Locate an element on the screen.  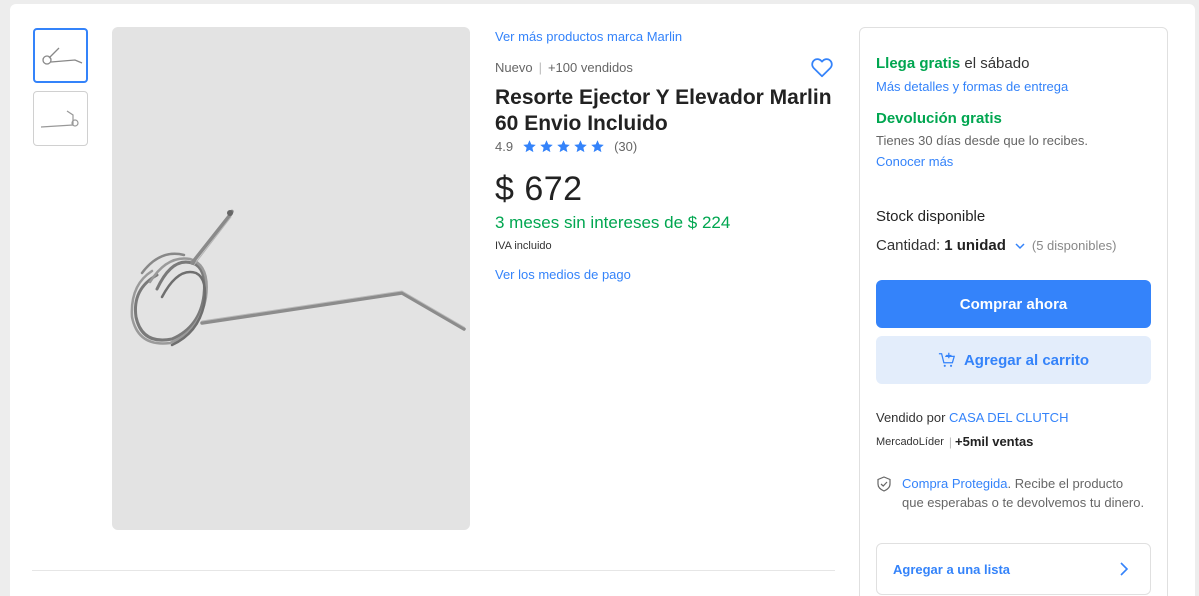
brand-link: Ver más productos marca Marlin is located at coordinates (588, 36).